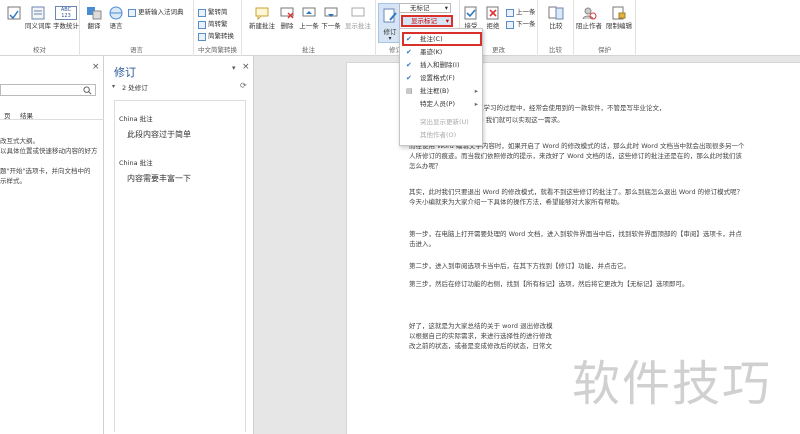 The height and width of the screenshot is (434, 800). What do you see at coordinates (431, 52) in the screenshot?
I see `menu-item-label: 墨迹(K)` at bounding box center [431, 52].